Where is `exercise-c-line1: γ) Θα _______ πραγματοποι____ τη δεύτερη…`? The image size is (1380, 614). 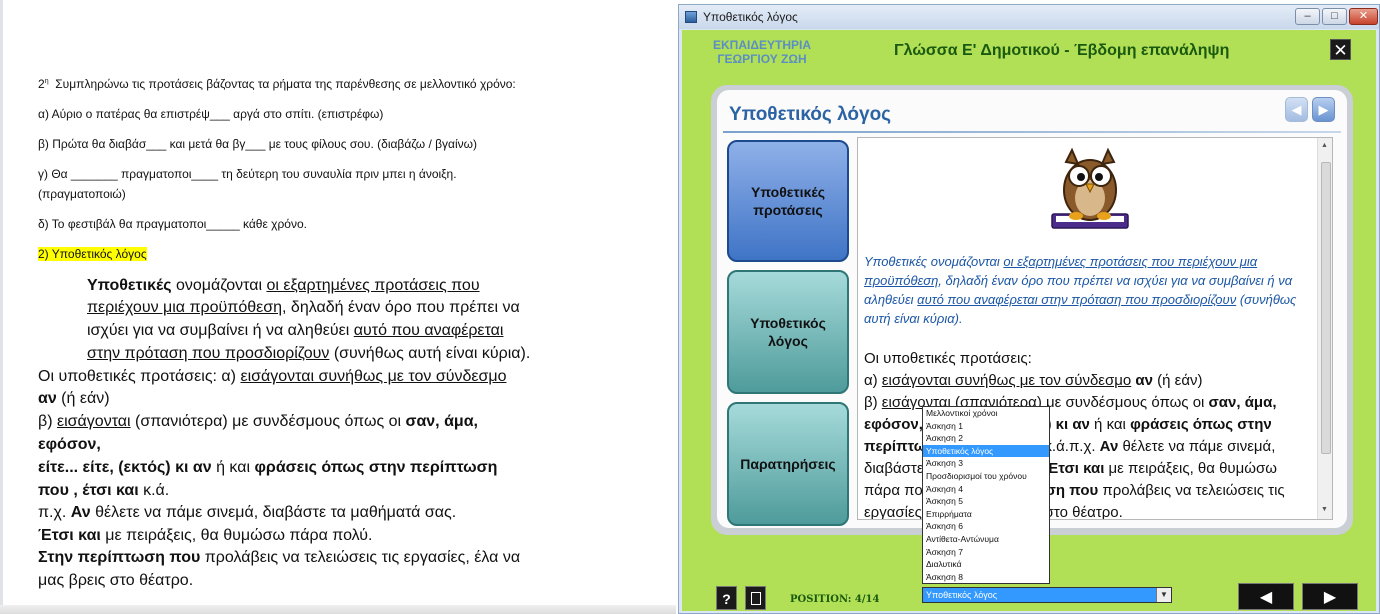 exercise-c-line1: γ) Θα _______ πραγματοποι____ τη δεύτερη… is located at coordinates (247, 174).